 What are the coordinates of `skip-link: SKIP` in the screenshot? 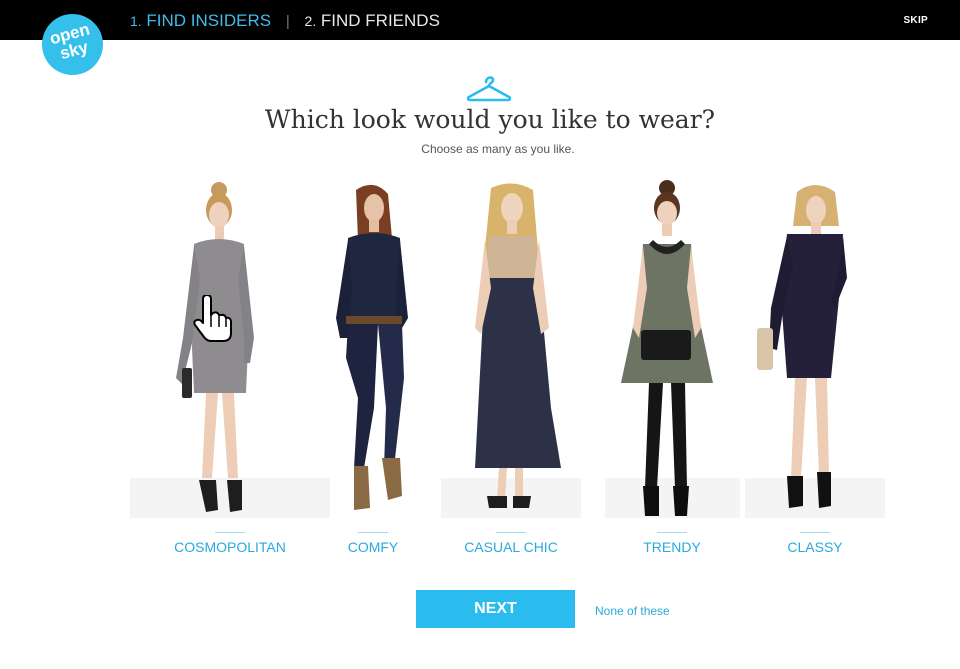 It's located at (915, 20).